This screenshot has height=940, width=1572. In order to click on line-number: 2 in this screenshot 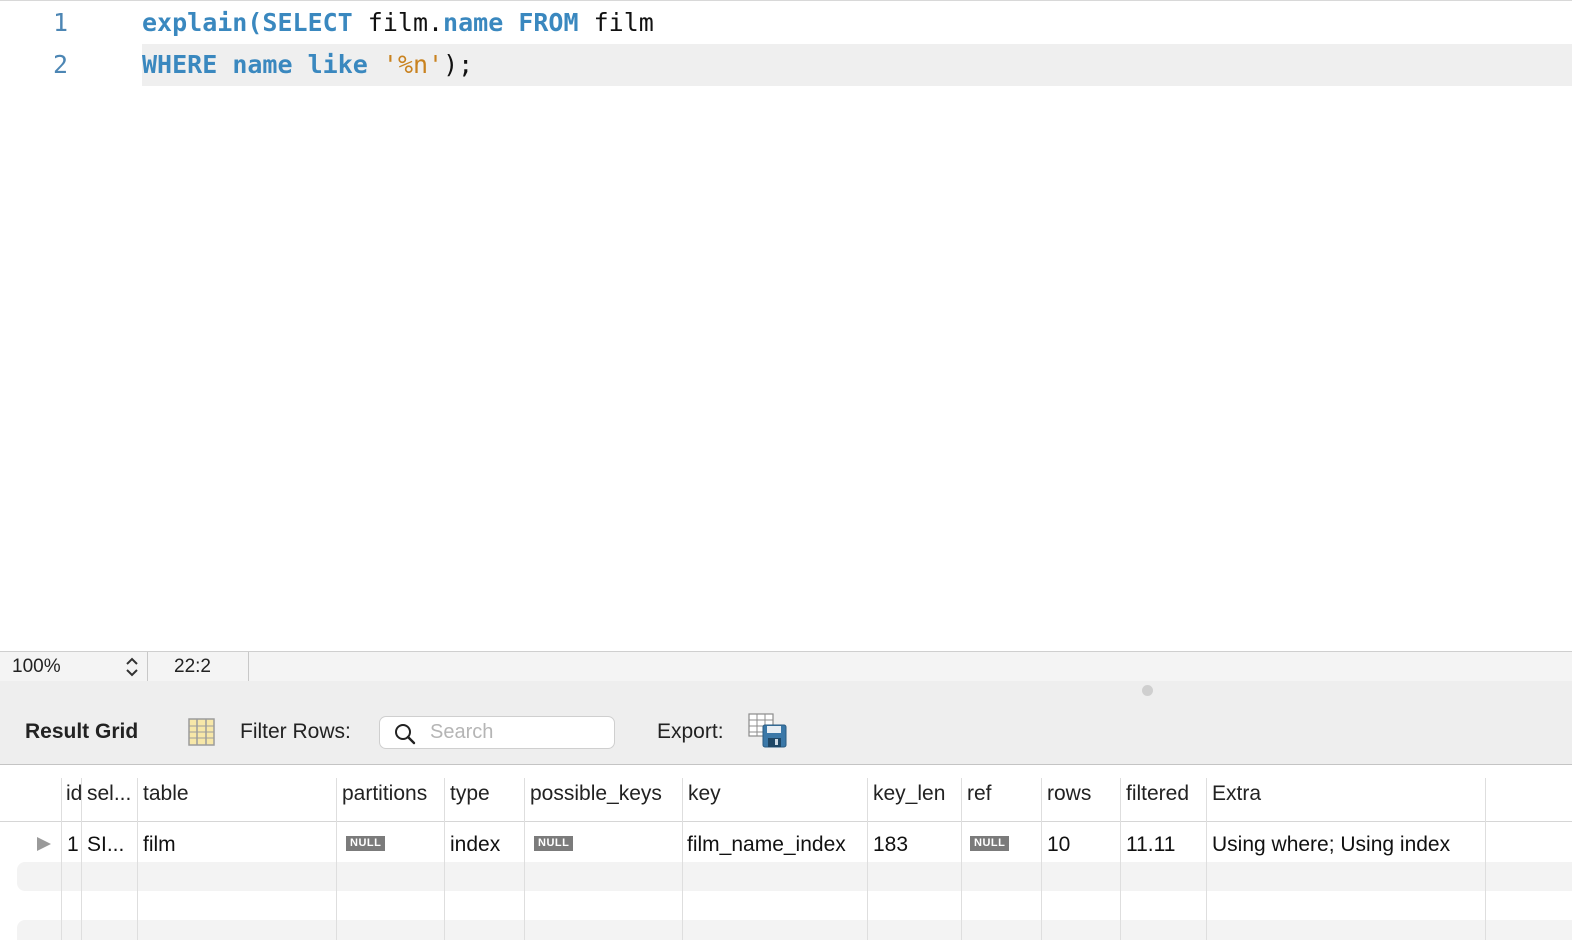, I will do `click(60, 64)`.